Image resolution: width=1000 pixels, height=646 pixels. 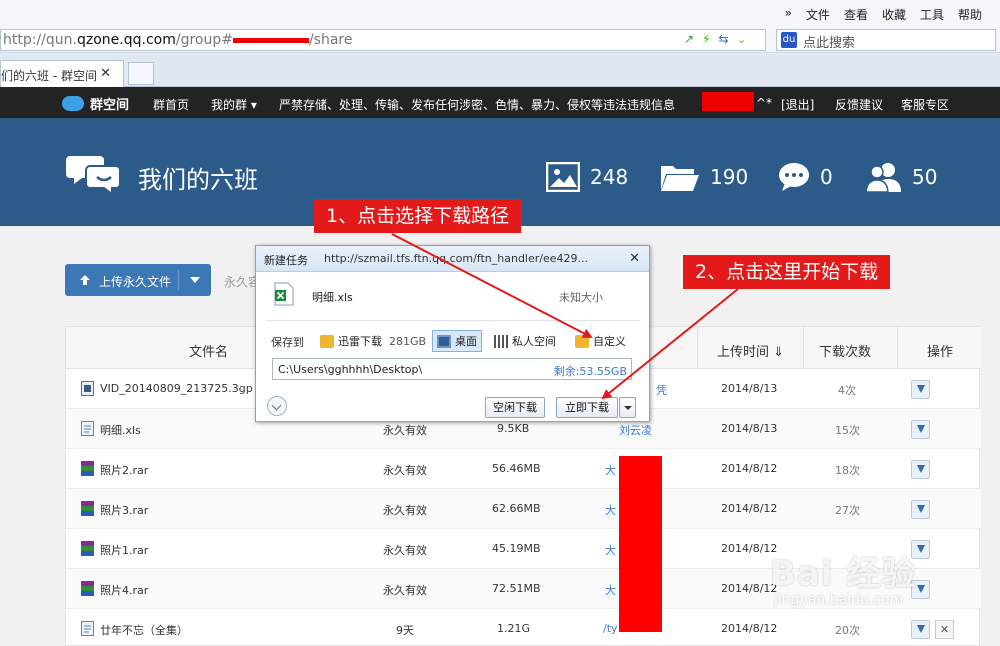 I want to click on header-downloads: 下载次数, so click(x=845, y=350).